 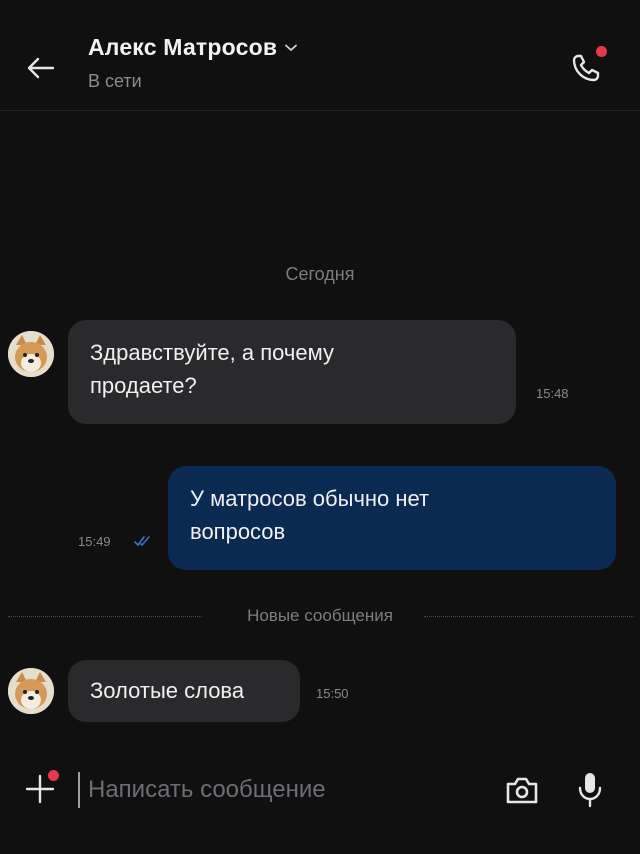 I want to click on camera-icon, so click(x=522, y=790).